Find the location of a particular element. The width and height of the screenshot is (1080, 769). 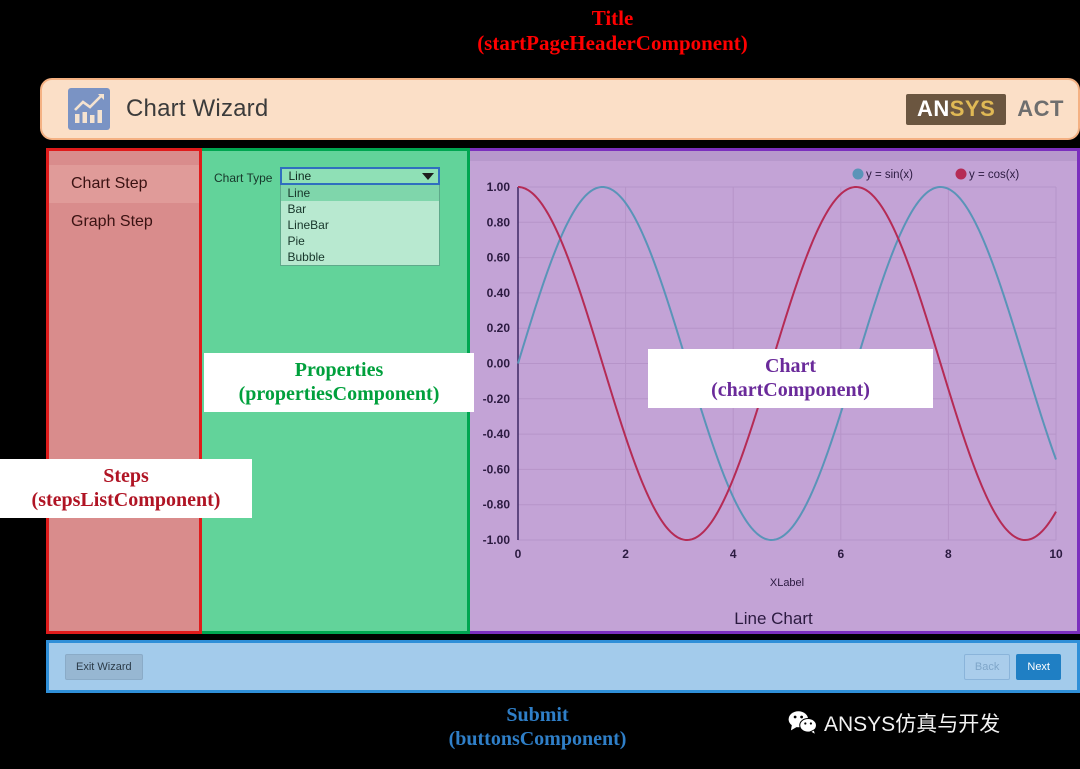

next-button: Next is located at coordinates (1038, 666).